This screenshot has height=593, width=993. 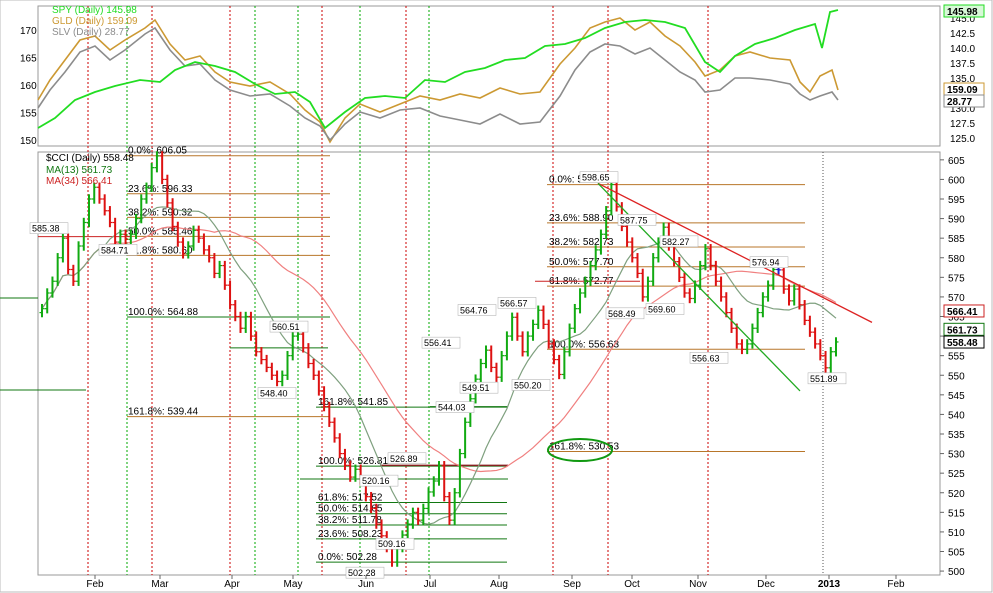 I want to click on point-label-text-19: 556.63, so click(x=706, y=358).